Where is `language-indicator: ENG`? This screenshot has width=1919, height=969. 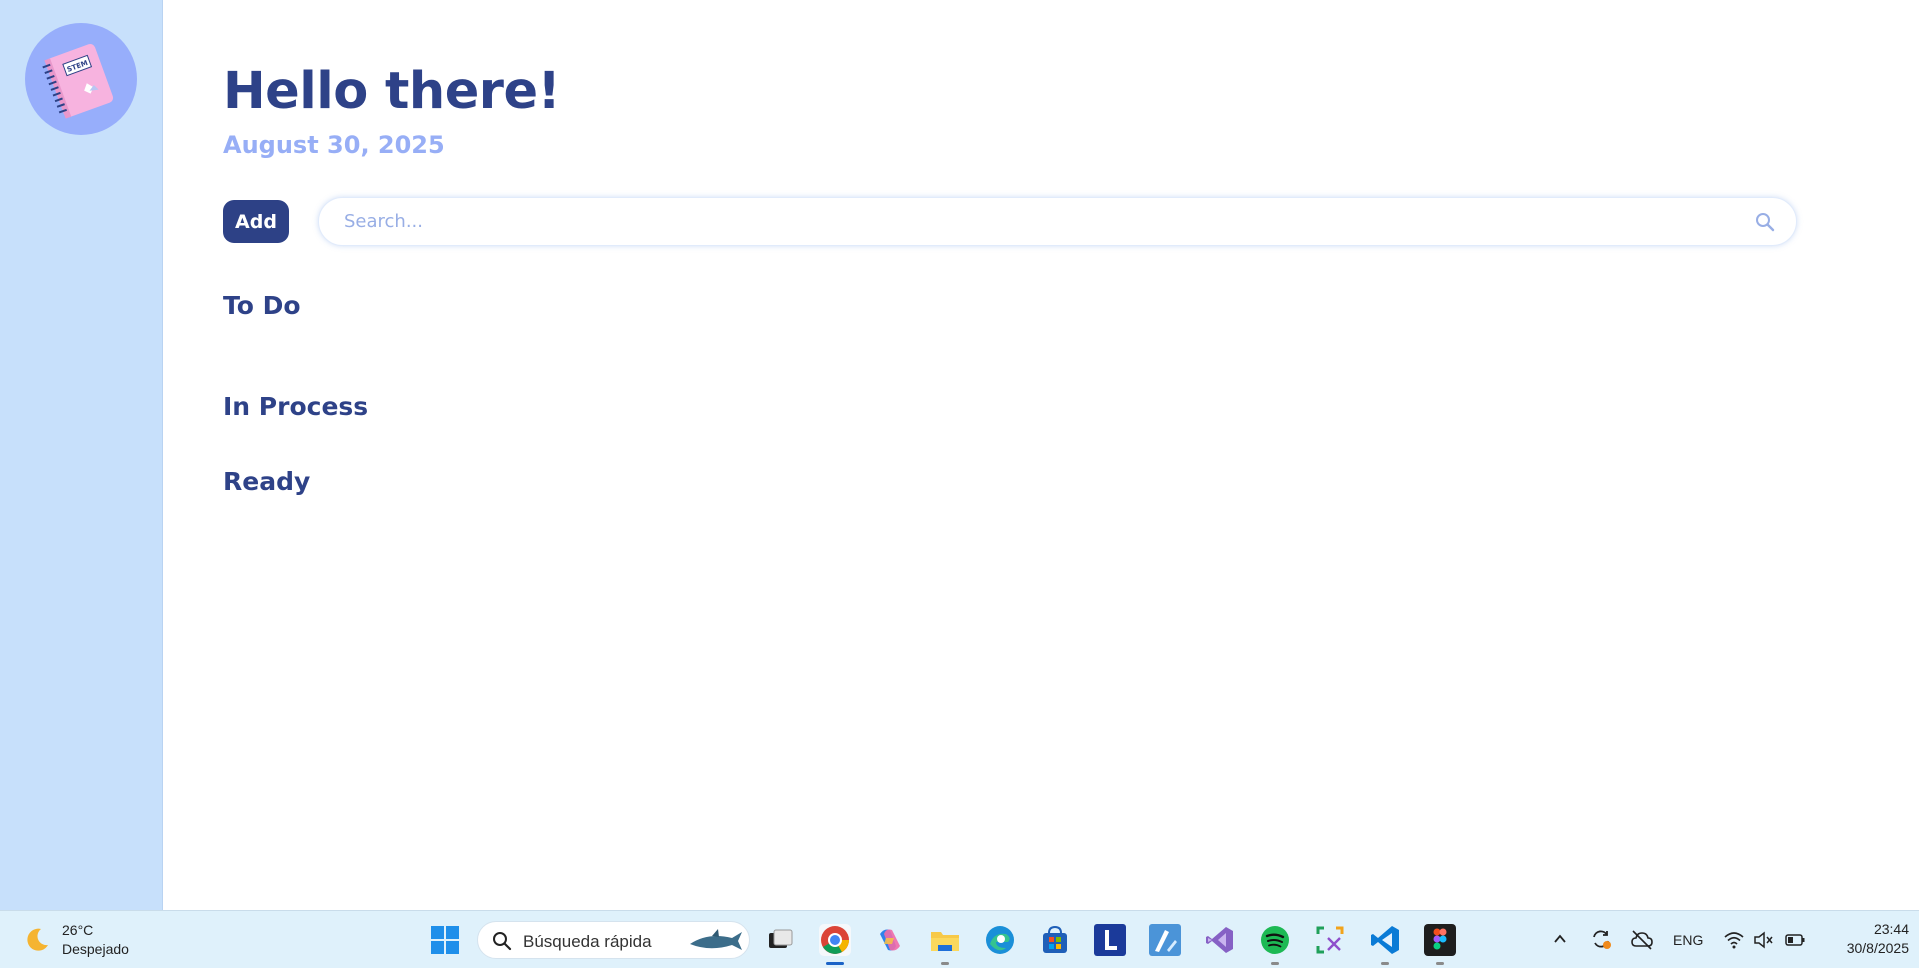
language-indicator: ENG is located at coordinates (1688, 940).